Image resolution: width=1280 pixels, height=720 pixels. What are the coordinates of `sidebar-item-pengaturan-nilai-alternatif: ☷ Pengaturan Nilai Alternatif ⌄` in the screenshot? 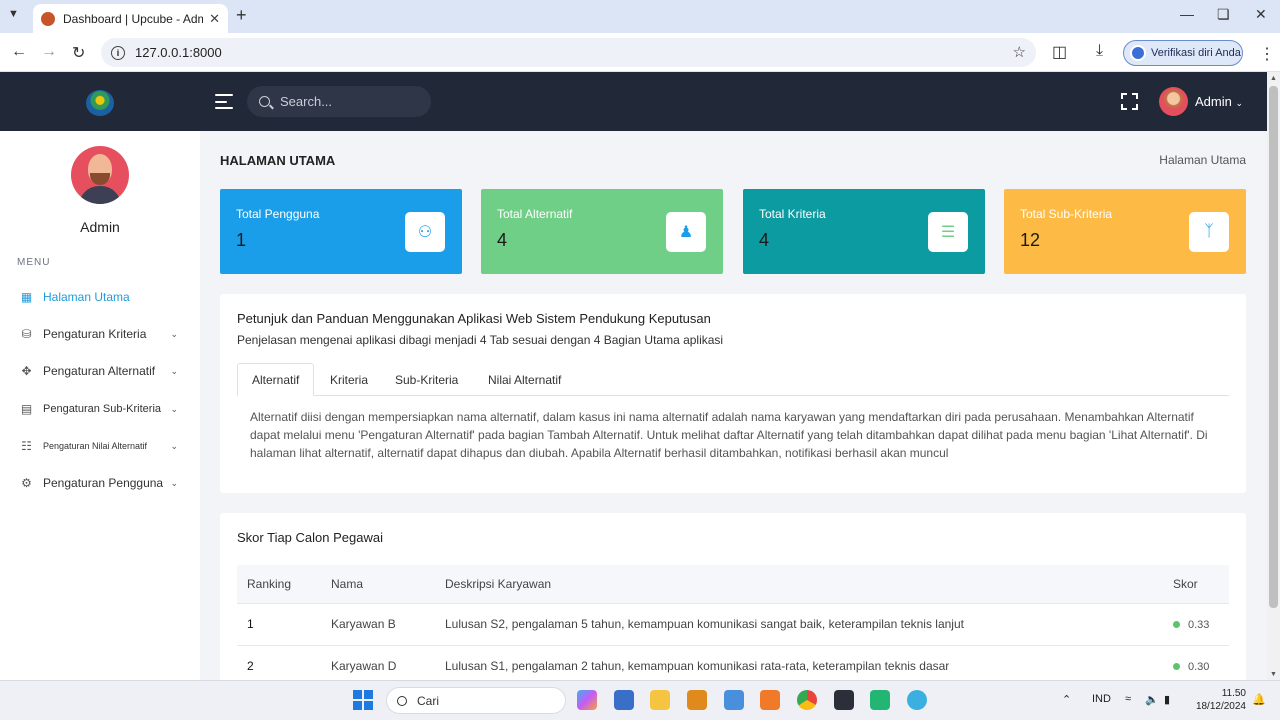 It's located at (105, 446).